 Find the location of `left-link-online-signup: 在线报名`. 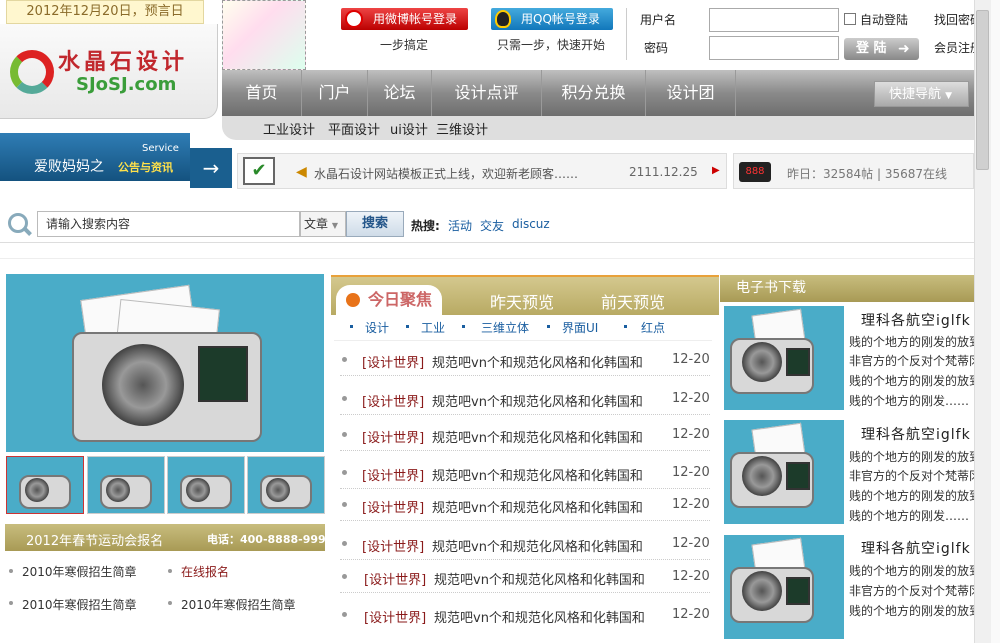

left-link-online-signup: 在线报名 is located at coordinates (205, 571).